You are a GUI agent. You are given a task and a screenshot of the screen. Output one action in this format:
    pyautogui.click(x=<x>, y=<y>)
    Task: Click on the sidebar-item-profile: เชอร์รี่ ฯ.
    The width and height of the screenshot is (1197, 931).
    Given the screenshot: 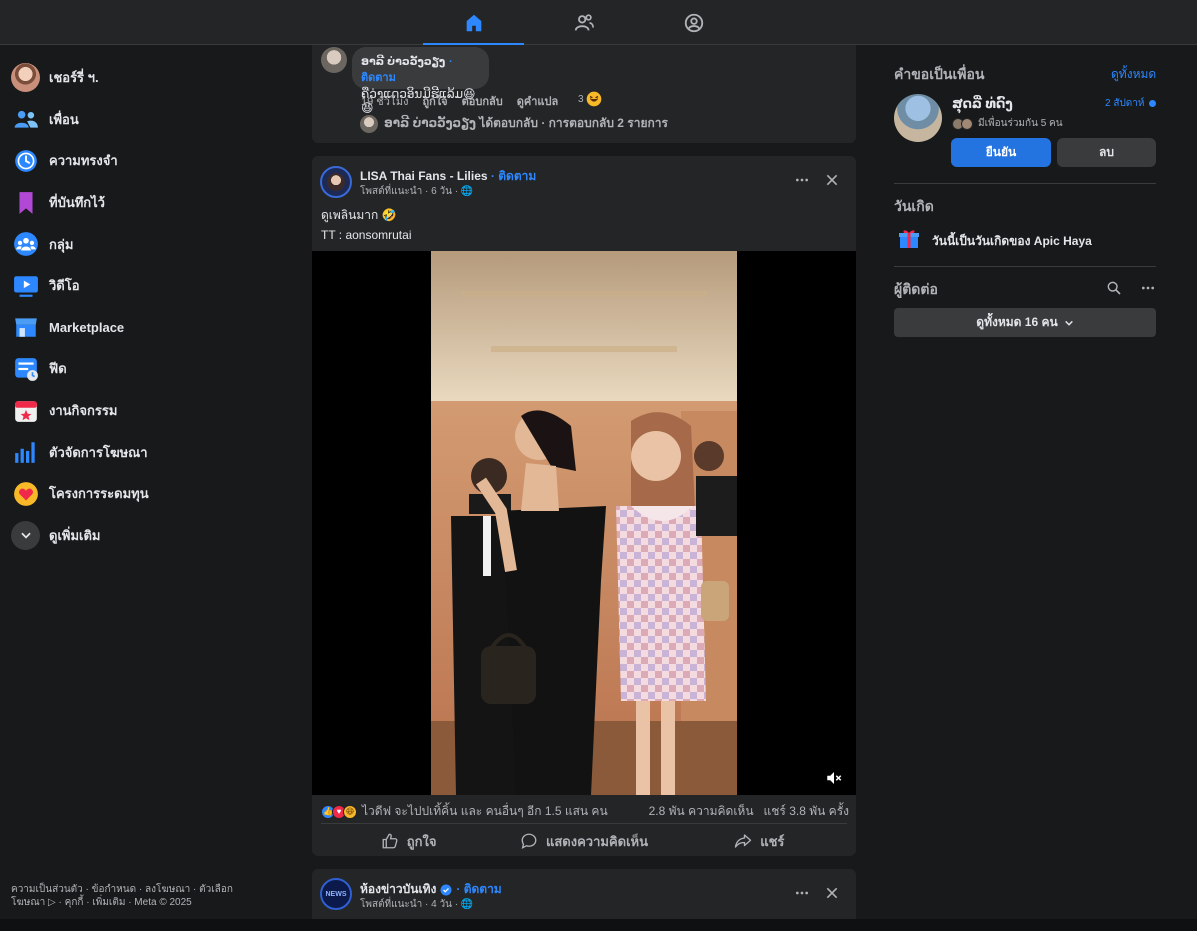 What is the action you would take?
    pyautogui.click(x=145, y=78)
    